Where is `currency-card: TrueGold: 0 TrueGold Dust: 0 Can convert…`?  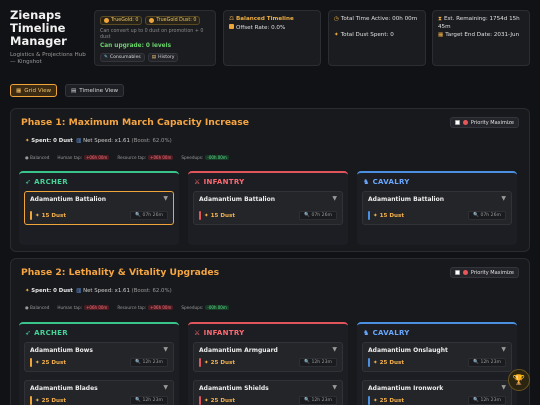 currency-card: TrueGold: 0 TrueGold Dust: 0 Can convert… is located at coordinates (155, 38).